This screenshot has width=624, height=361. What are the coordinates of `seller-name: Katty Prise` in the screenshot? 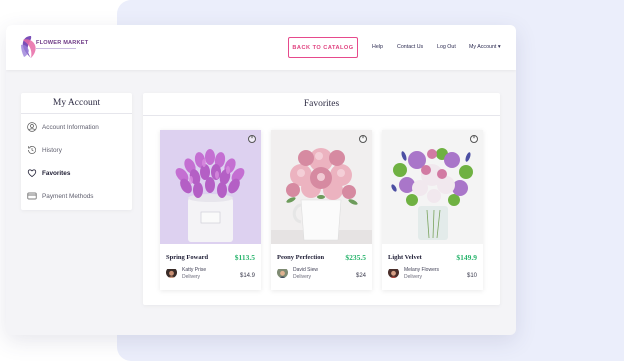 It's located at (194, 270).